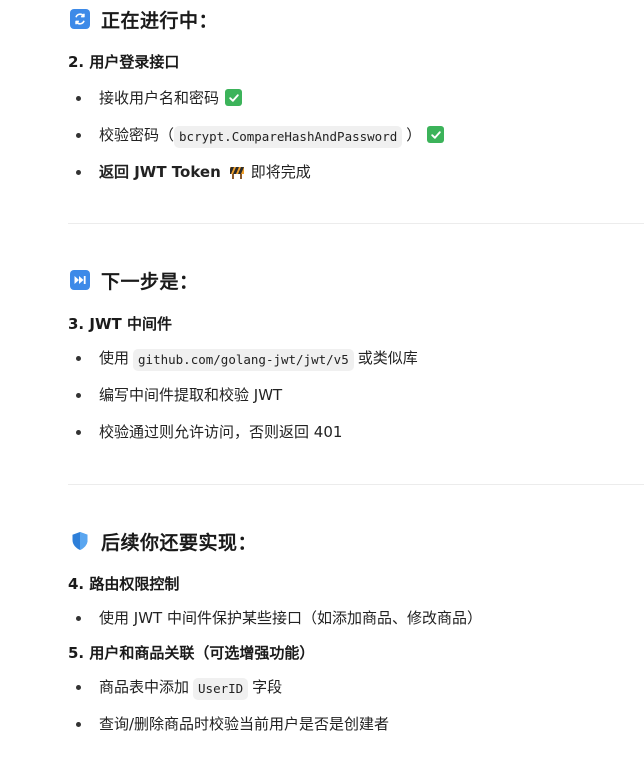  Describe the element at coordinates (356, 103) in the screenshot. I see `list-item: 接收用户名和密码` at that location.